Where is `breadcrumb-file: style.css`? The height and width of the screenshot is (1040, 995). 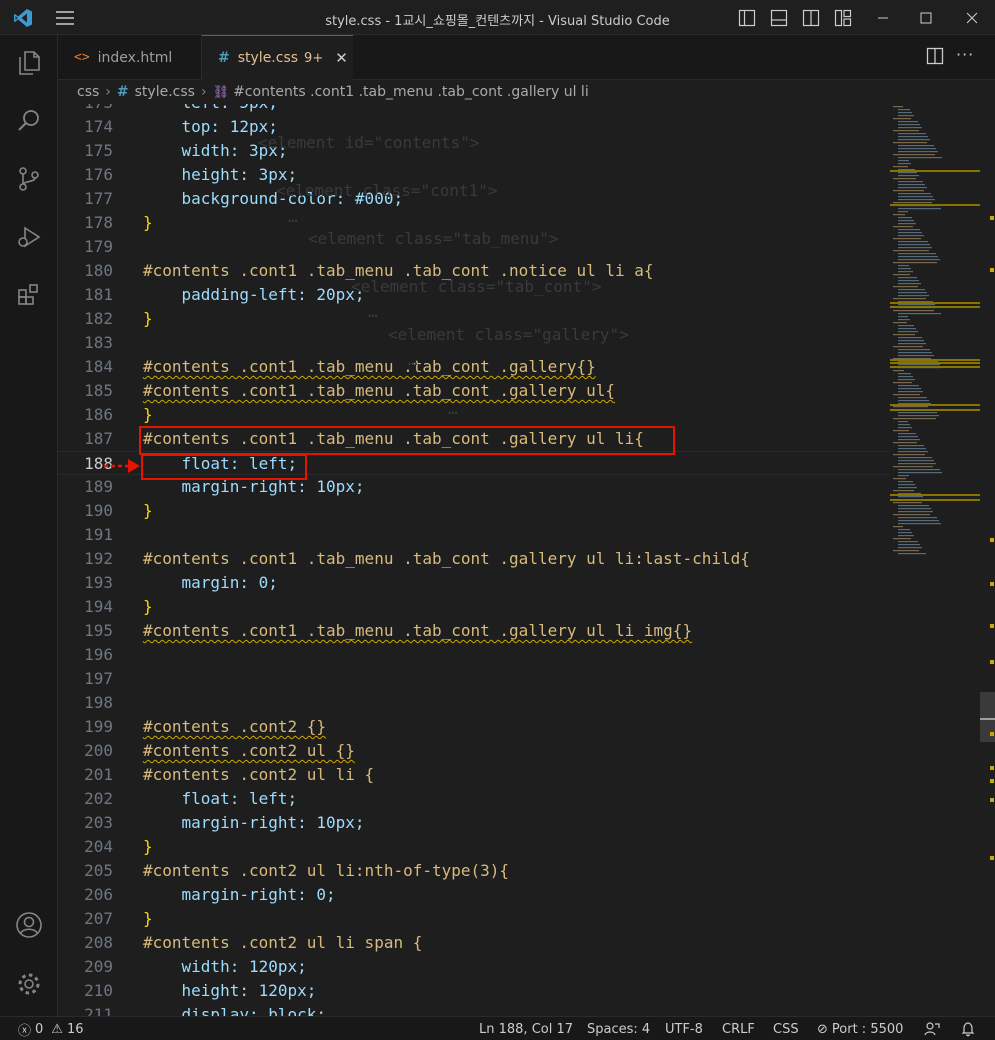
breadcrumb-file: style.css is located at coordinates (165, 92).